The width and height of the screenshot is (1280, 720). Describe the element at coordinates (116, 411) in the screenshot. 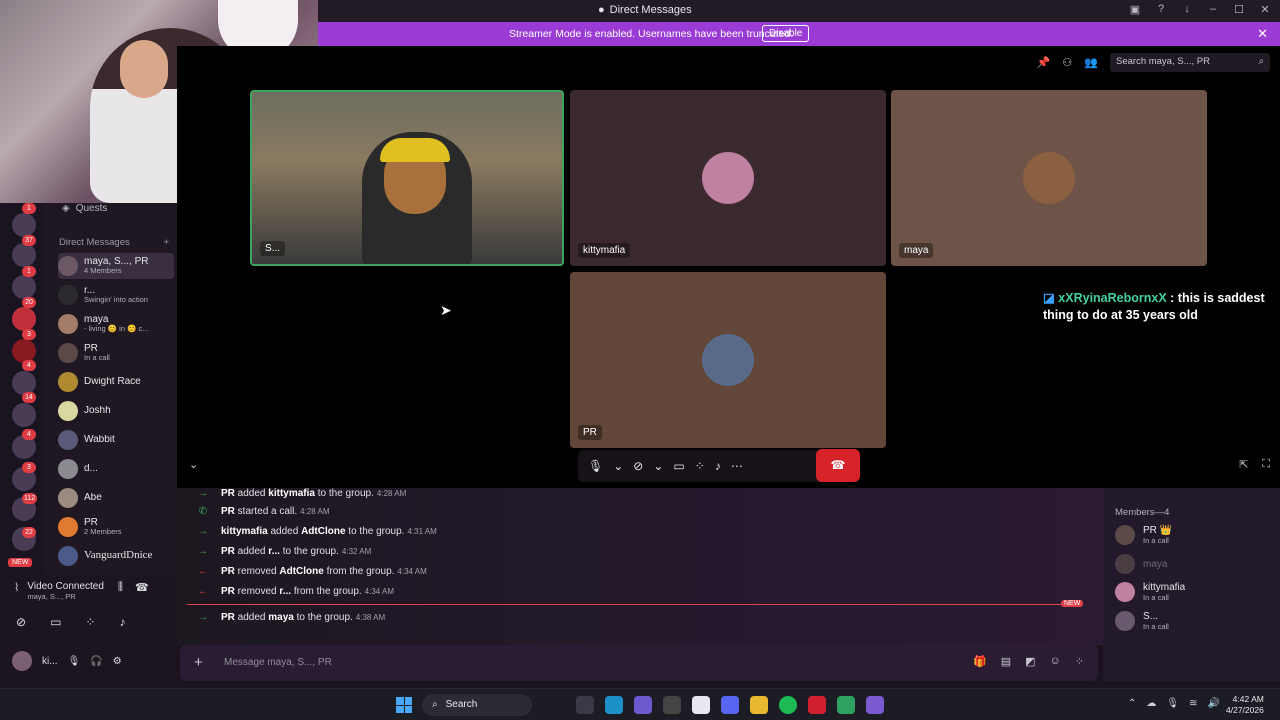

I see `dm-item: Joshh` at that location.